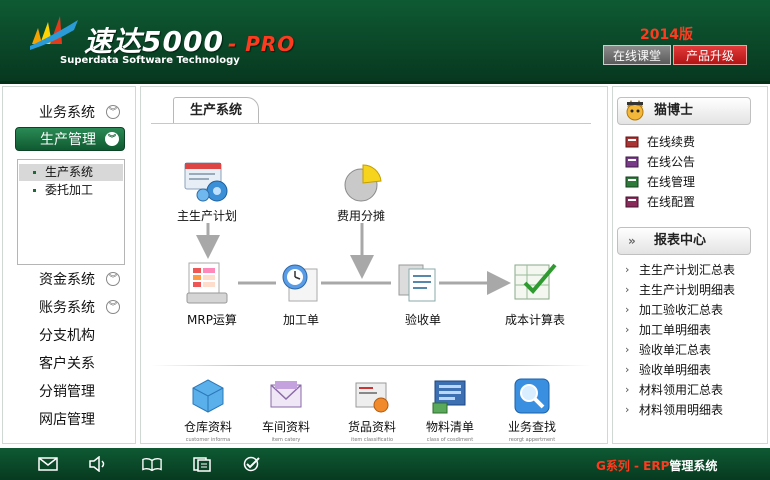 This screenshot has height=480, width=770. Describe the element at coordinates (660, 142) in the screenshot. I see `online-renew-link: 在线续费` at that location.